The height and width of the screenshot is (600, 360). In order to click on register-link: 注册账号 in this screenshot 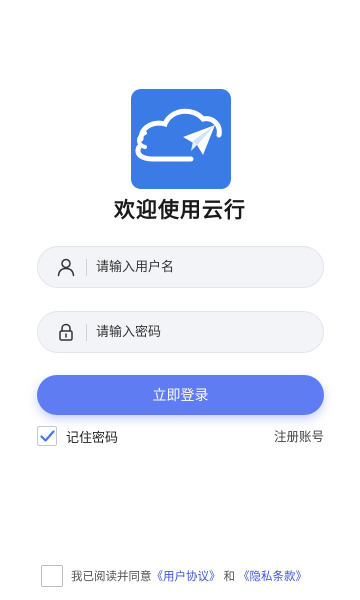, I will do `click(299, 435)`.